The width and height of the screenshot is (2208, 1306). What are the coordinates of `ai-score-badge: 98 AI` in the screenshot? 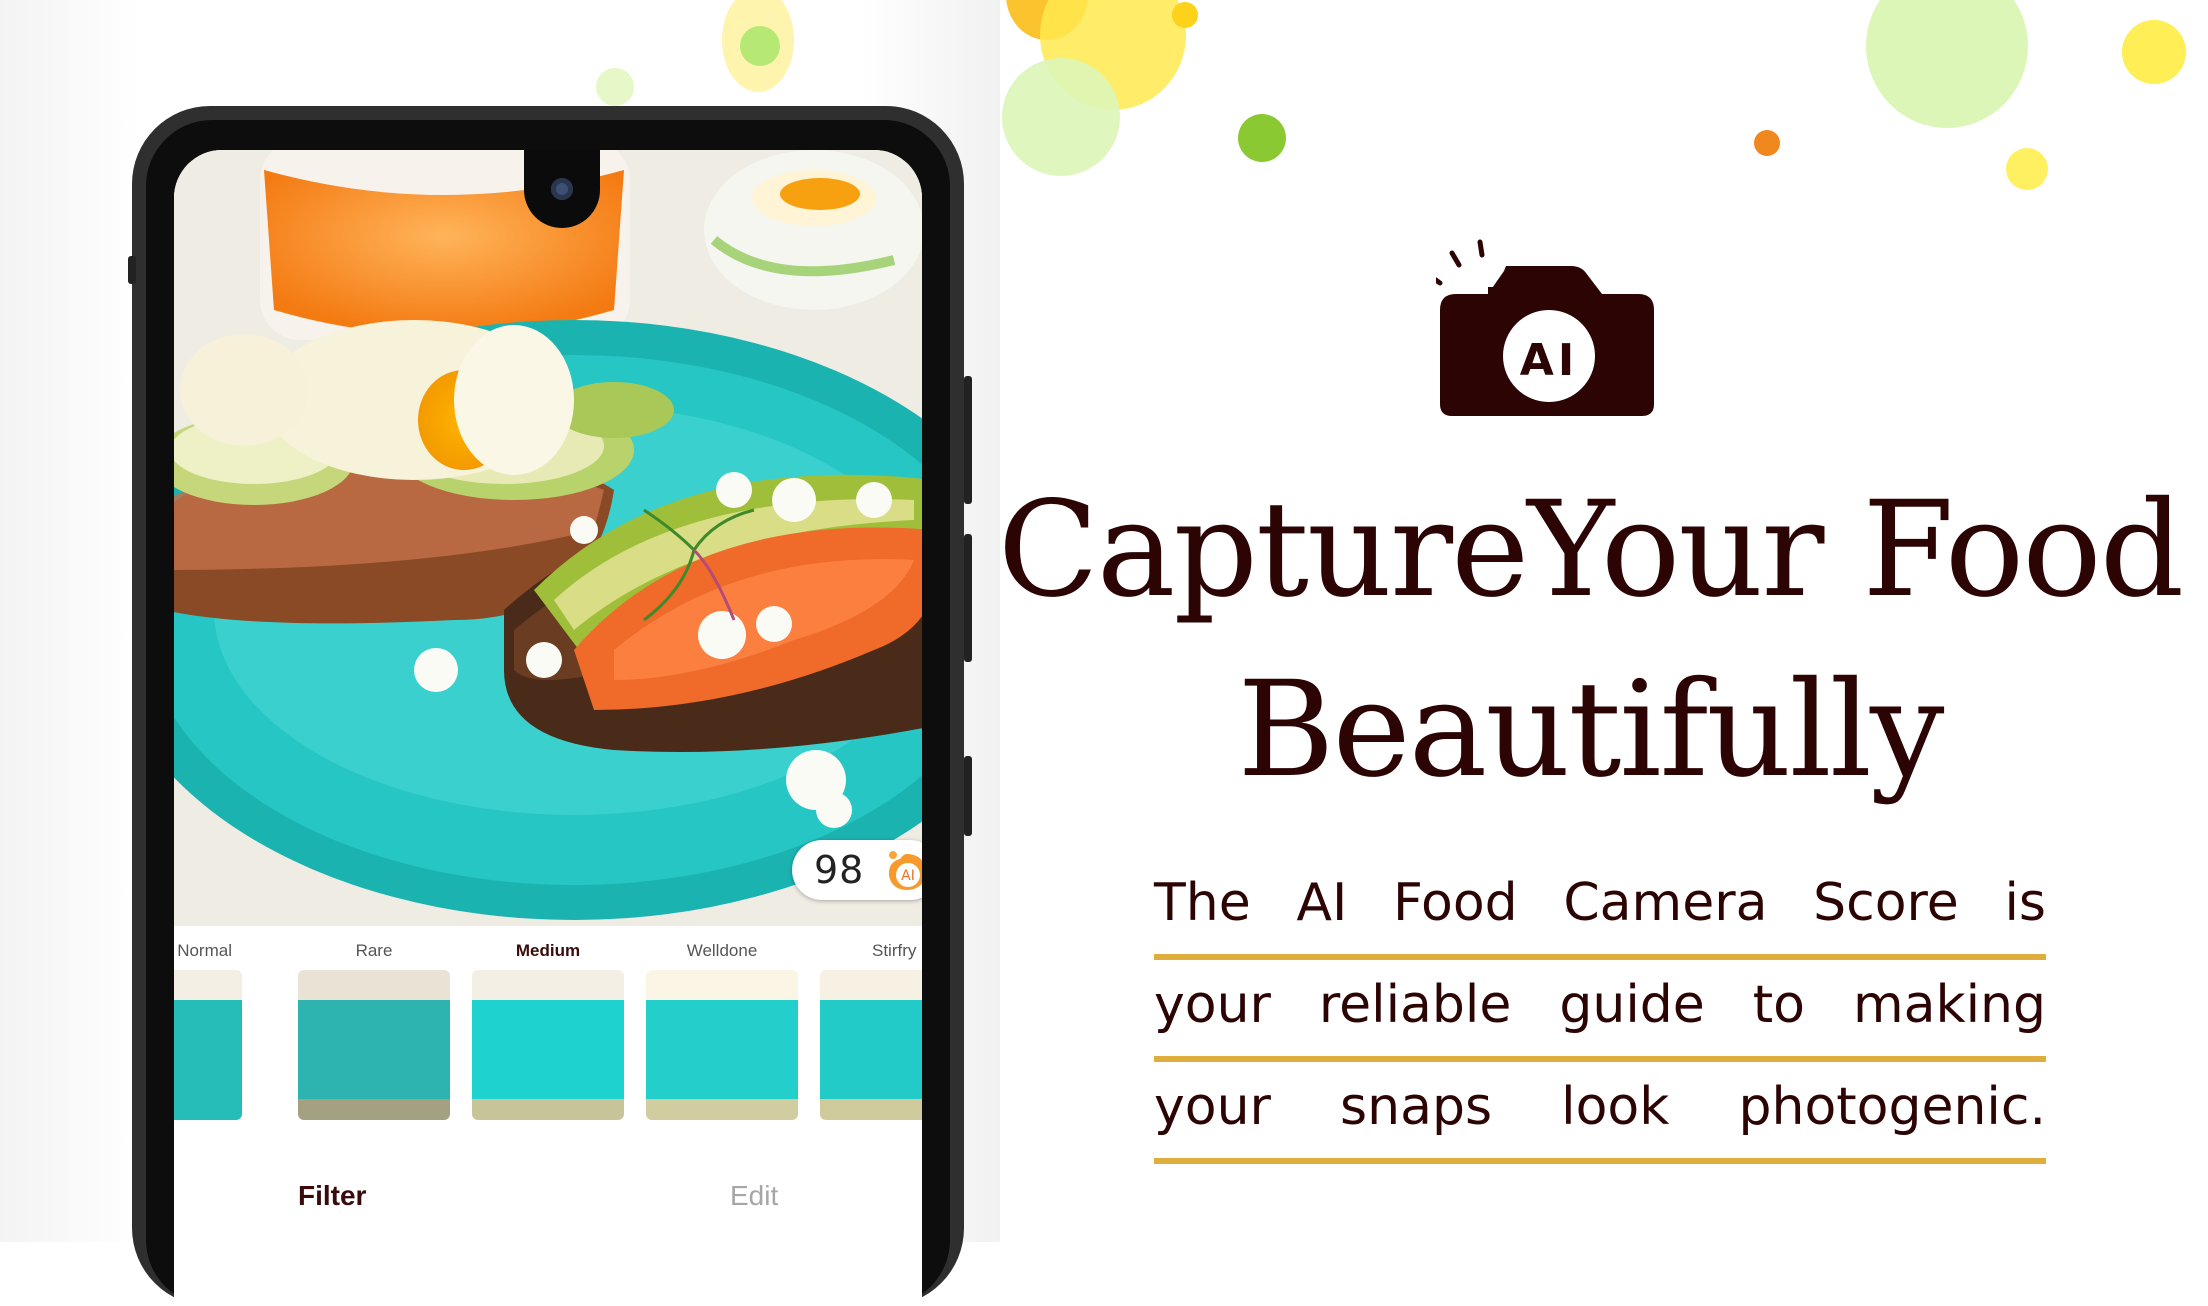 It's located at (857, 870).